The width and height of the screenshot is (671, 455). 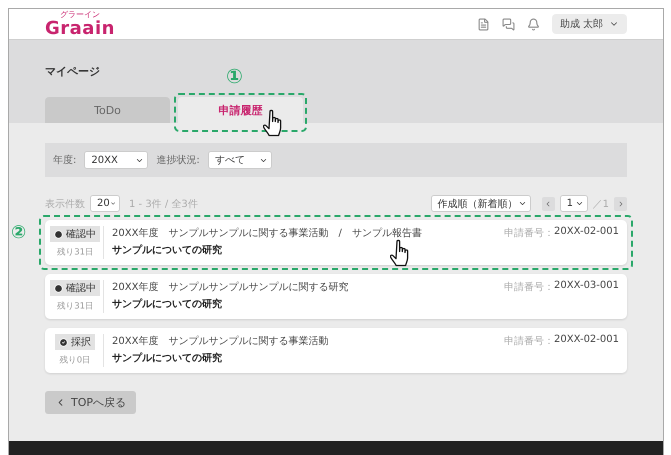 I want to click on logo-reading: グラーイン, so click(x=80, y=14).